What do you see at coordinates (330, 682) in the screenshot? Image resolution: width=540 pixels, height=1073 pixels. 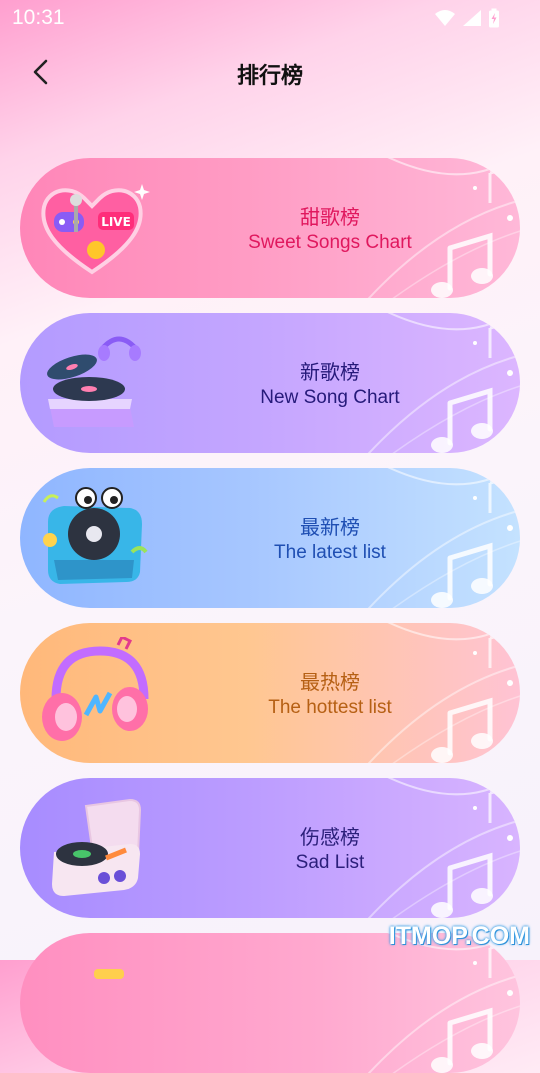 I see `chart-title-zh: 最热榜` at bounding box center [330, 682].